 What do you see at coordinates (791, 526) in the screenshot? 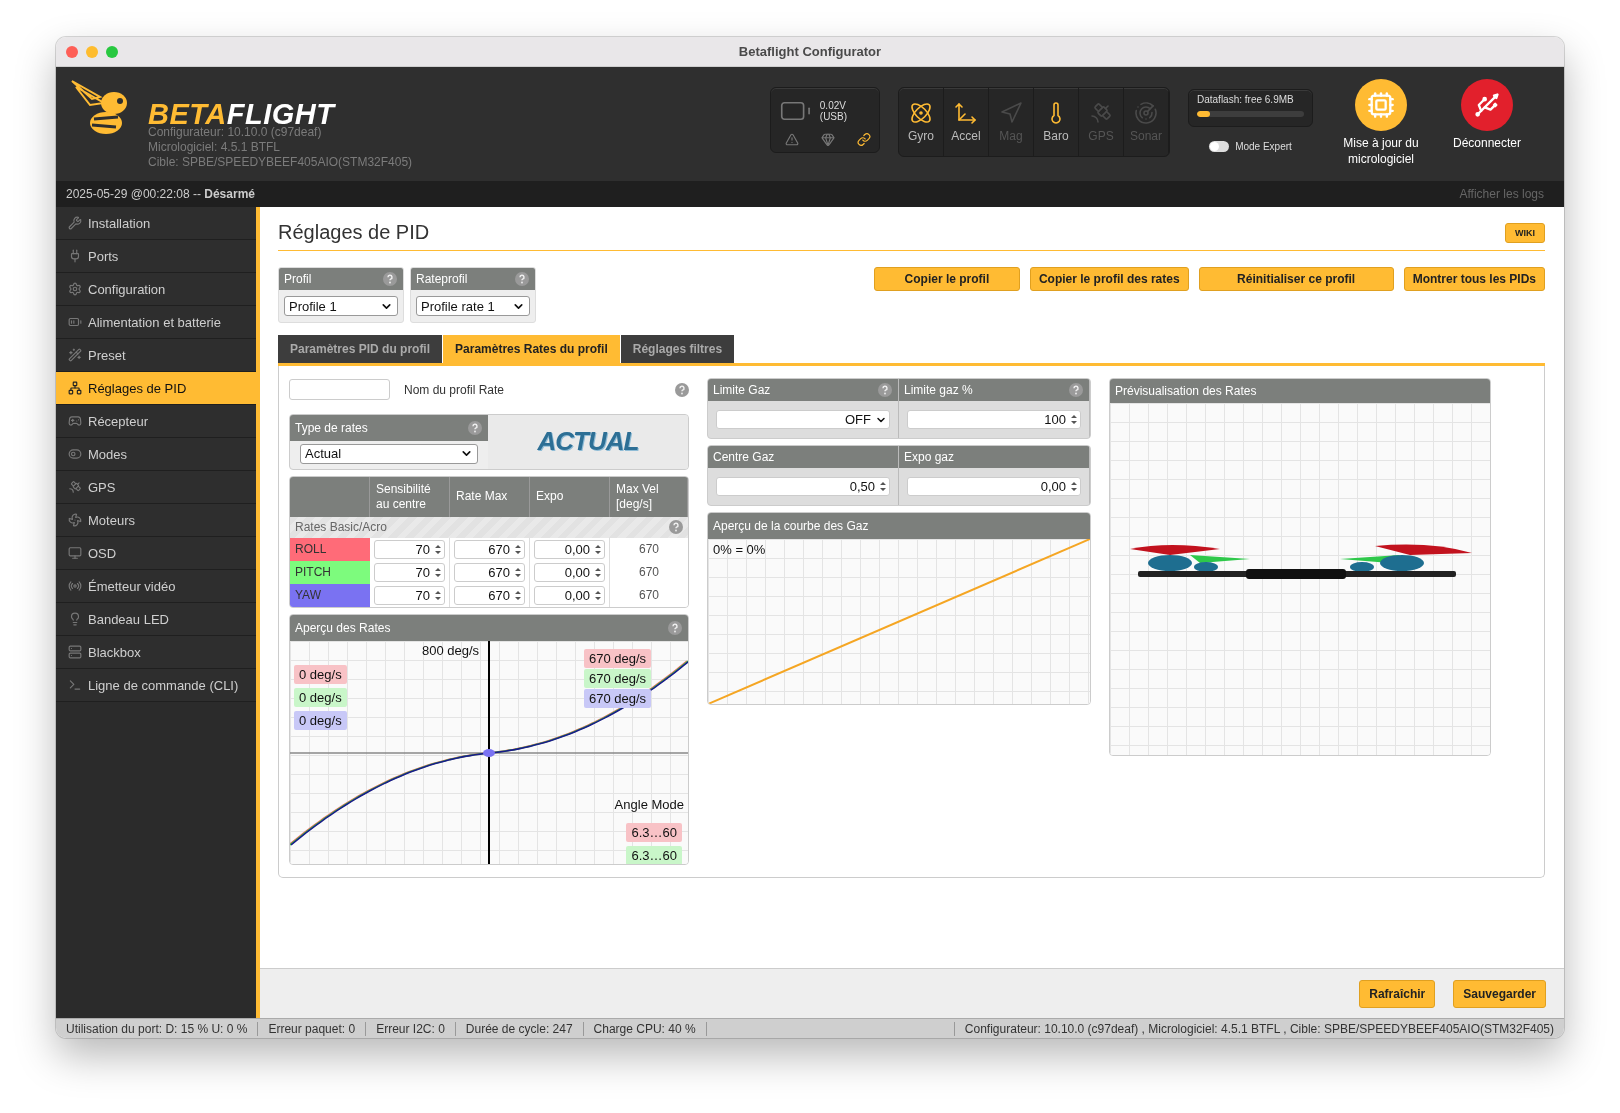
I see `panel-title: Aperçu de la courbe des Gaz` at bounding box center [791, 526].